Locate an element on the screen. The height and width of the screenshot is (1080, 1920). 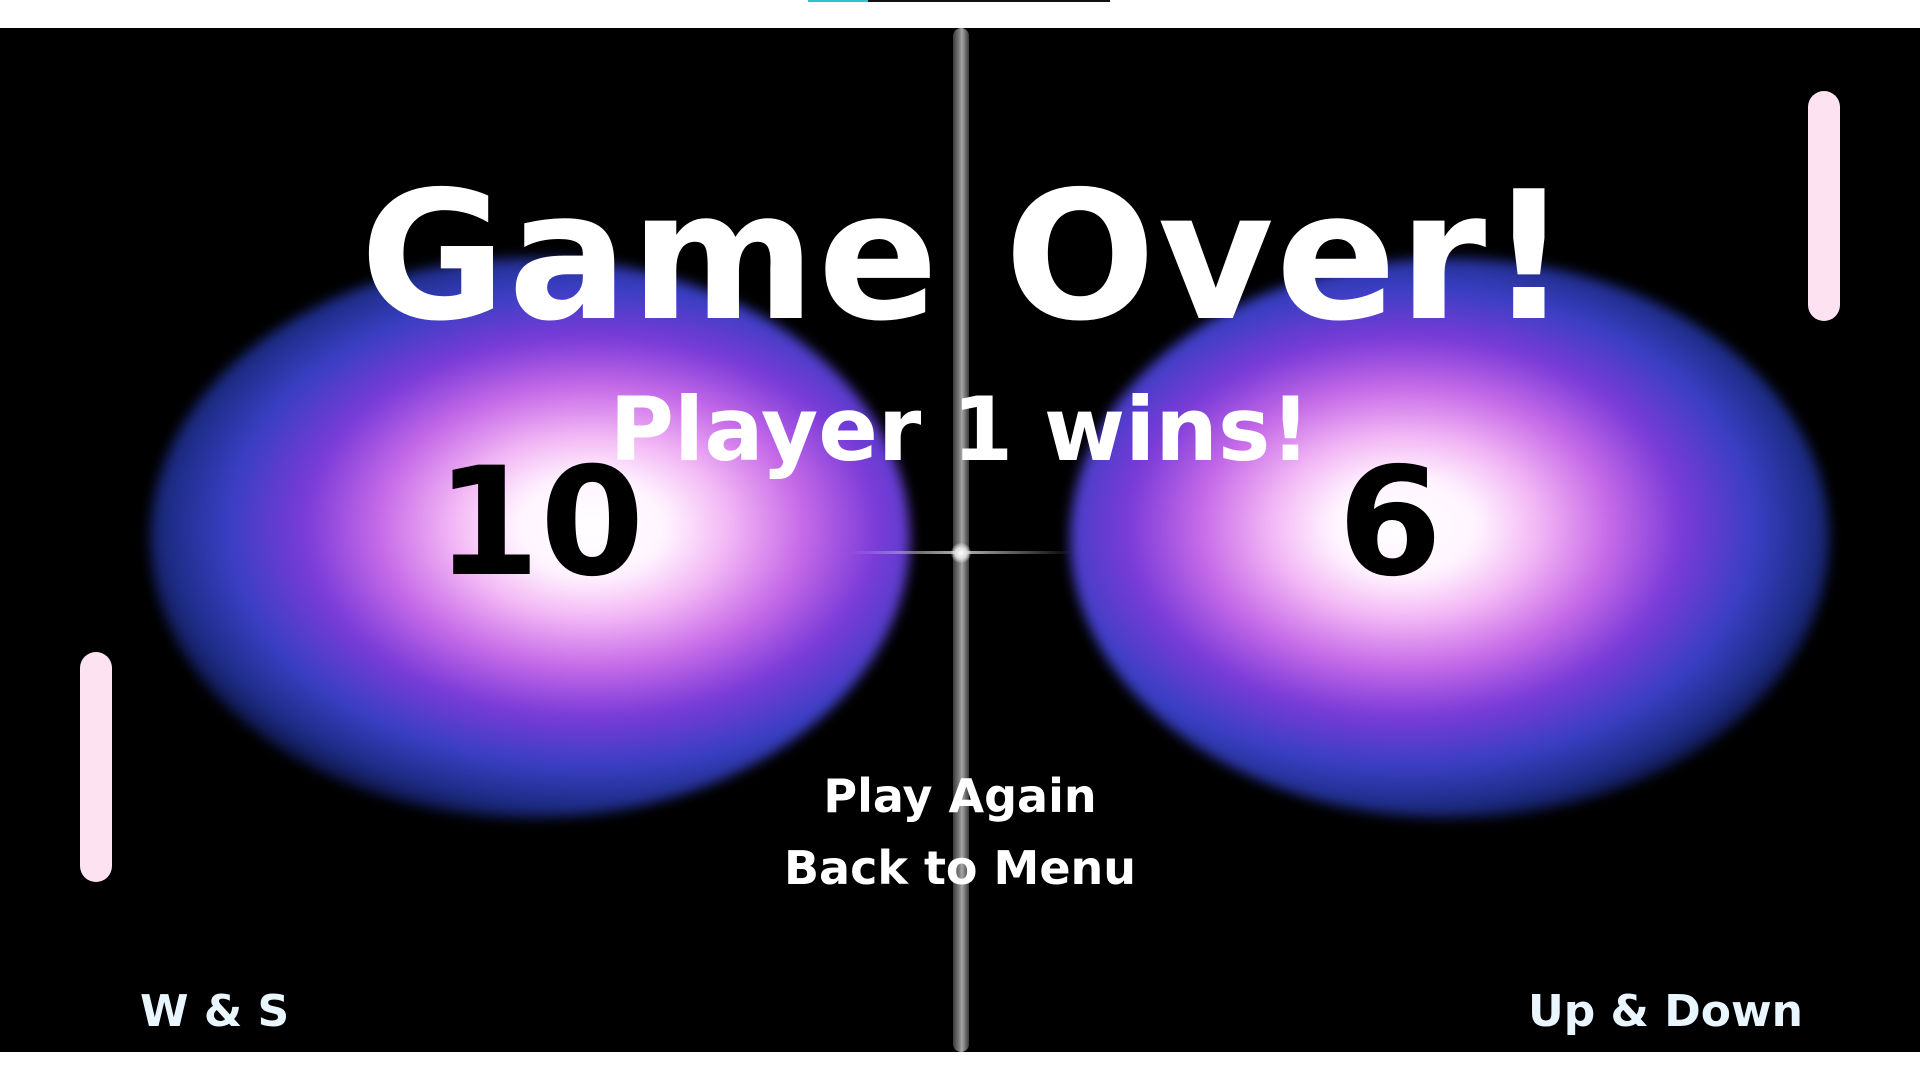
back-to-menu-button: Back to Menu is located at coordinates (960, 868).